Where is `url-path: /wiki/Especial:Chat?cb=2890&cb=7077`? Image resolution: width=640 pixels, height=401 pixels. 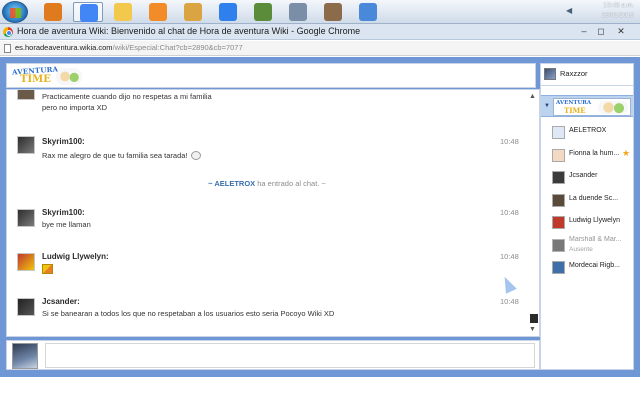 url-path: /wiki/Especial:Chat?cb=2890&cb=7077 is located at coordinates (177, 47).